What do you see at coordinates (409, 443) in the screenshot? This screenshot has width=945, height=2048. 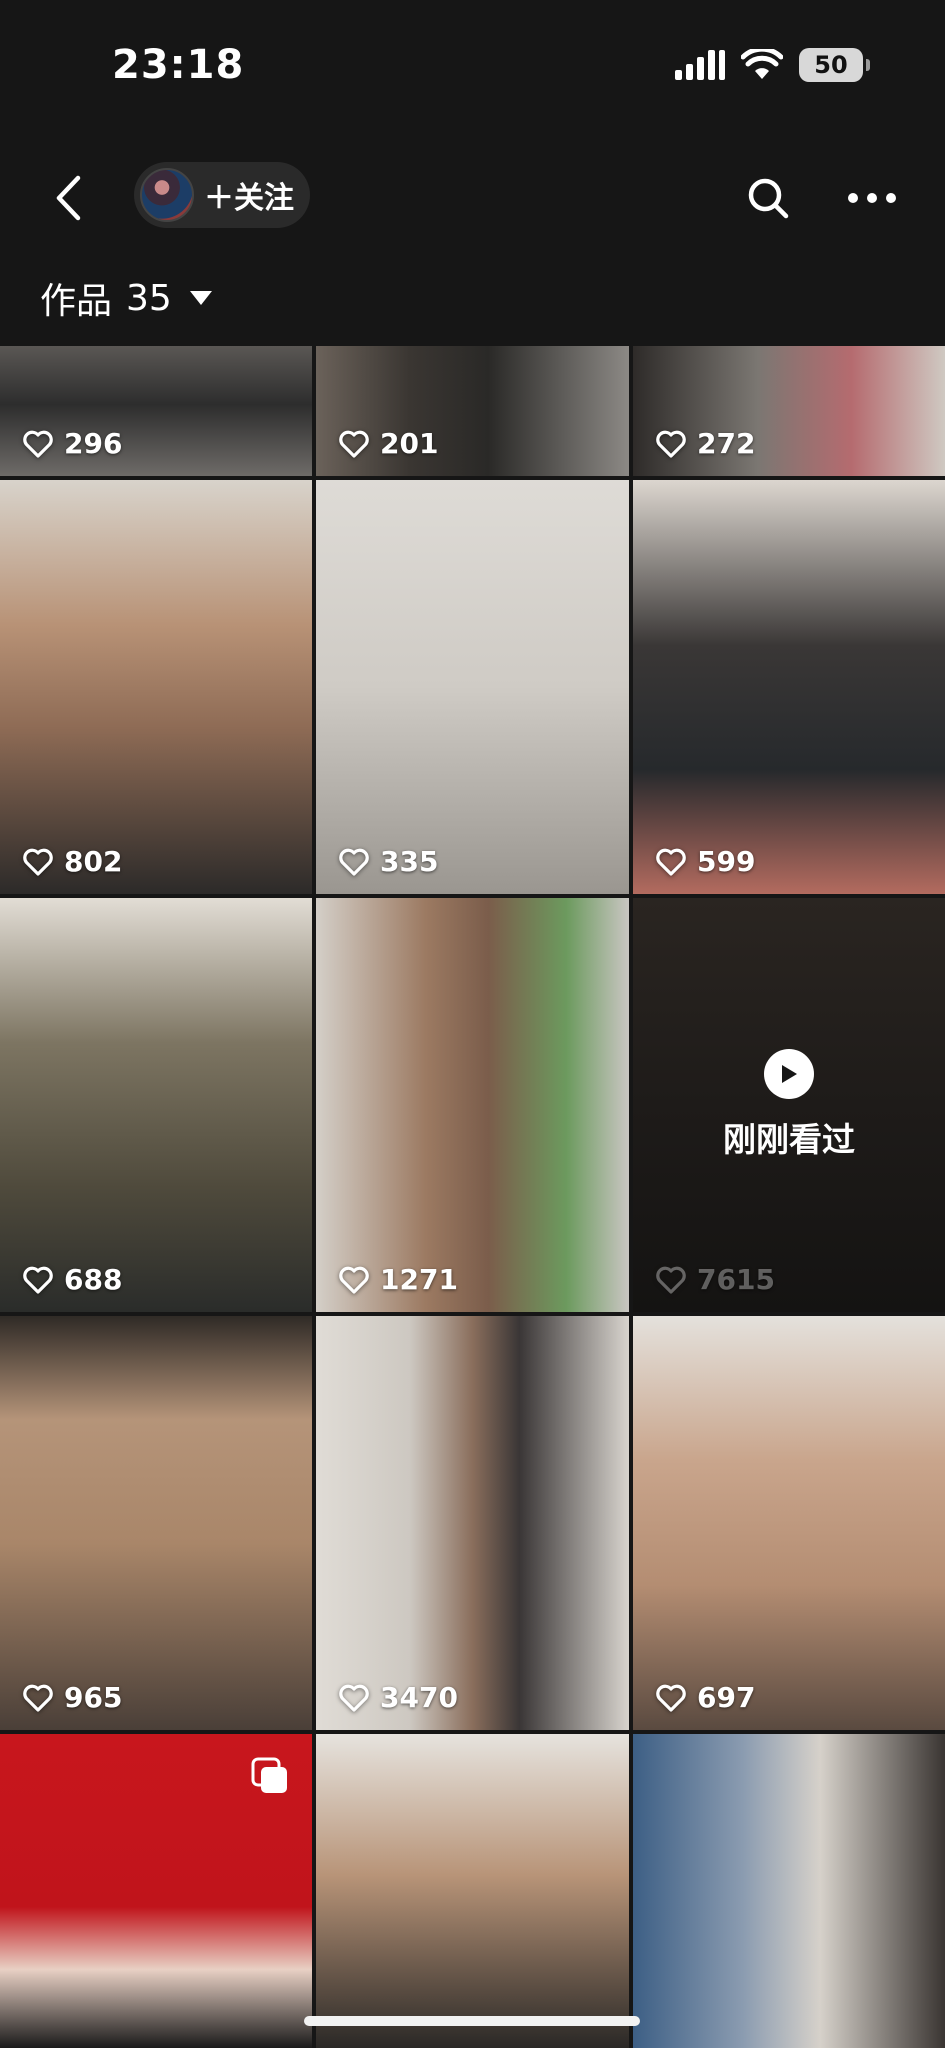 I see `like-count-value: 201` at bounding box center [409, 443].